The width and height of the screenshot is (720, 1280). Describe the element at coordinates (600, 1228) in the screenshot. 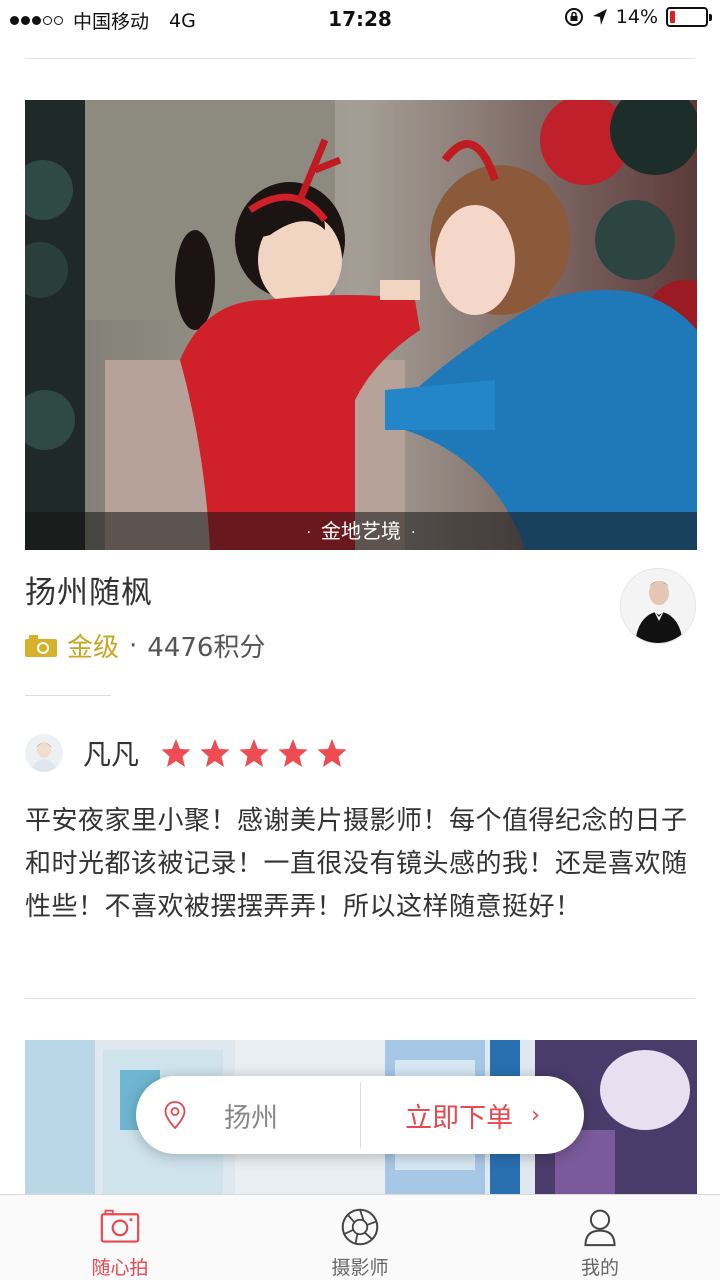

I see `person-icon` at that location.